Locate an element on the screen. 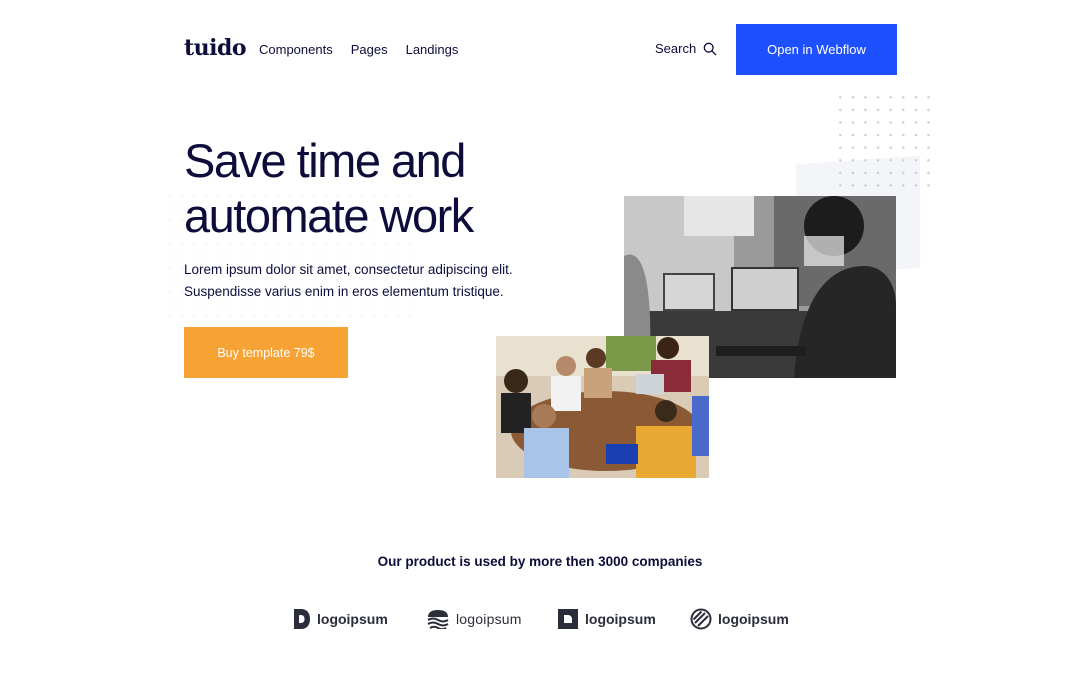 This screenshot has height=675, width=1080. brand-logo: tuido is located at coordinates (215, 48).